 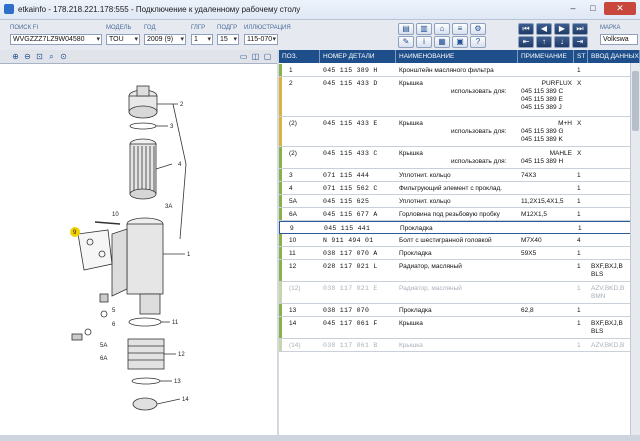 What do you see at coordinates (579, 83) in the screenshot?
I see `cell-st: X` at bounding box center [579, 83].